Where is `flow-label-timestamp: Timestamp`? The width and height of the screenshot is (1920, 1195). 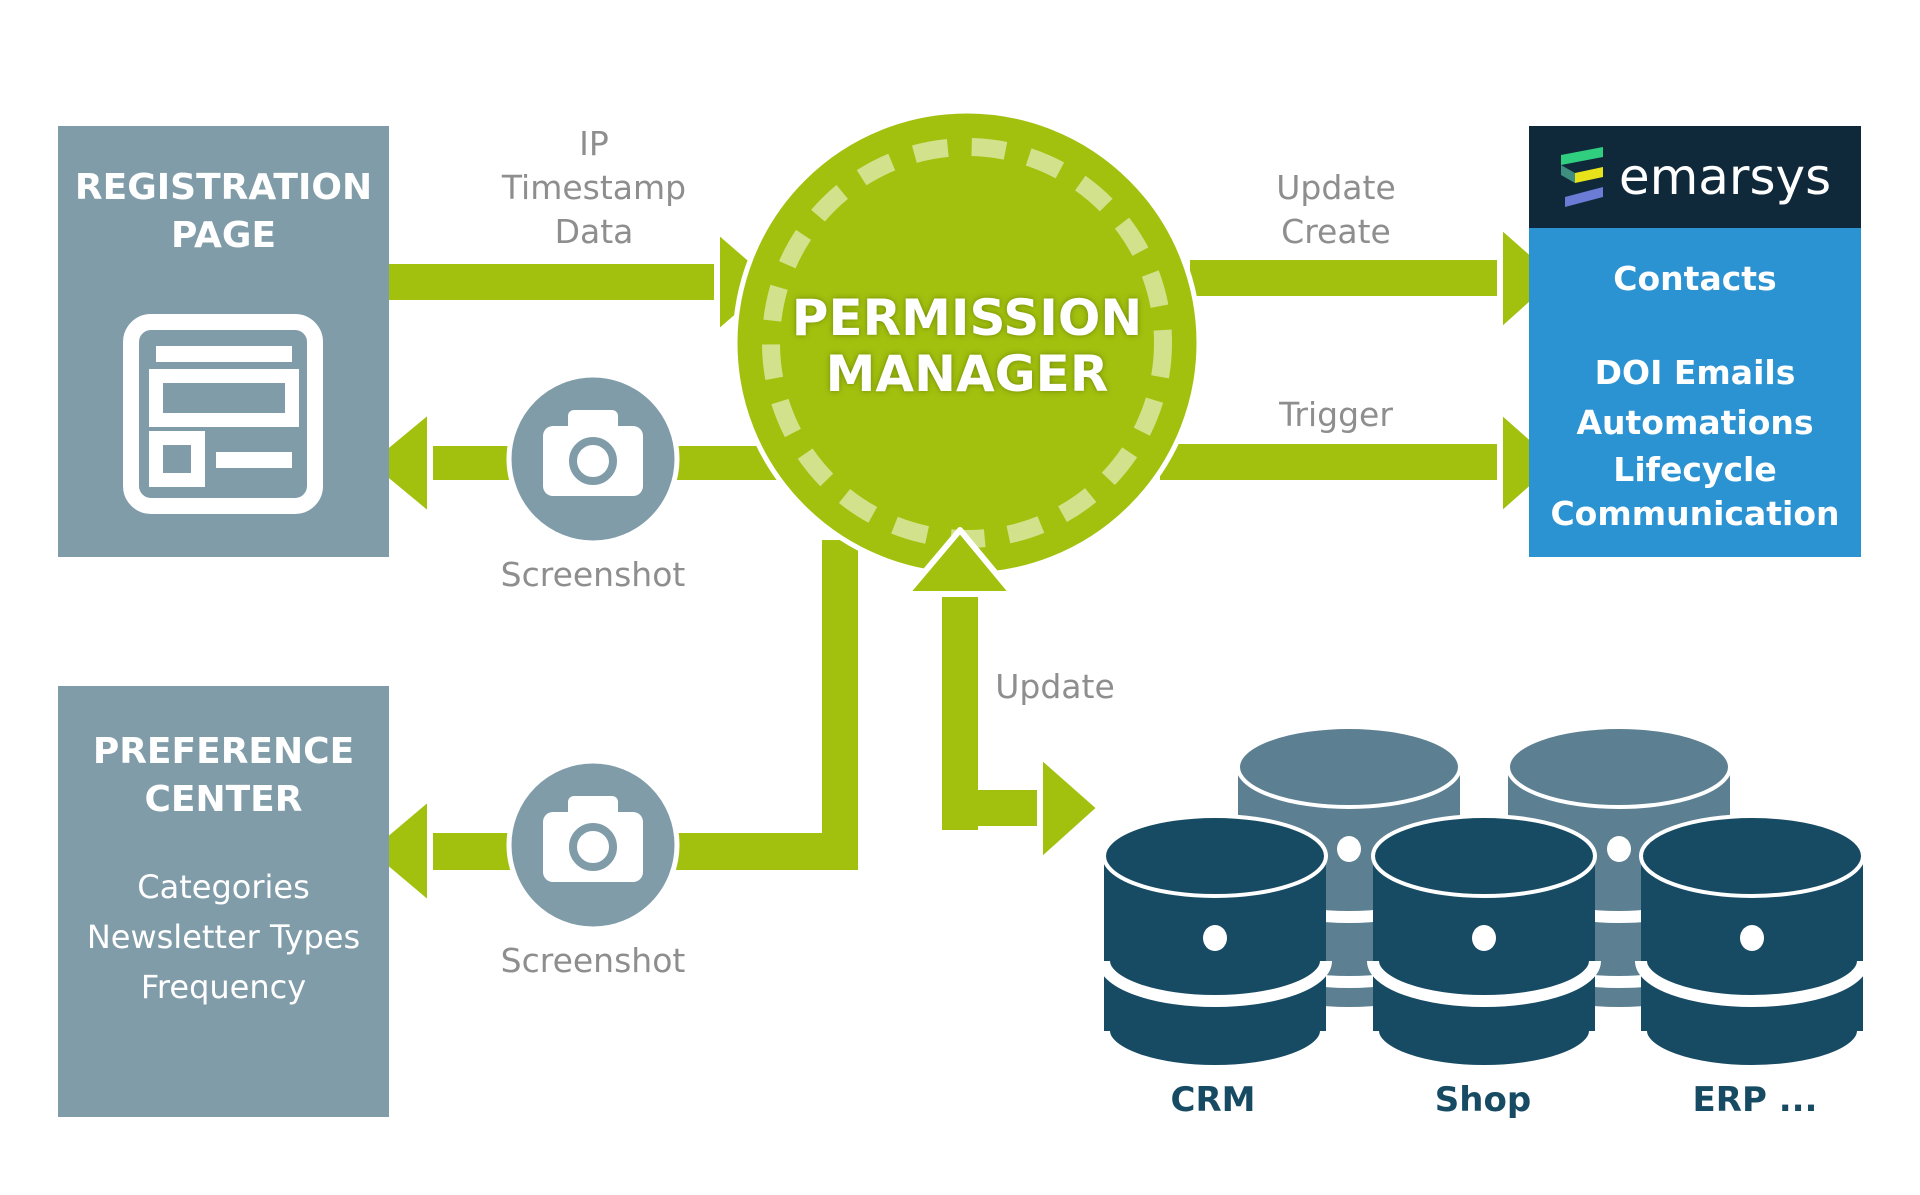 flow-label-timestamp: Timestamp is located at coordinates (594, 187).